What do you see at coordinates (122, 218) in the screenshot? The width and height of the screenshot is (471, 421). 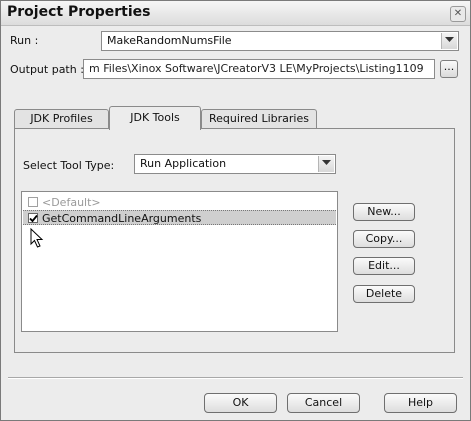 I see `list-item-label: GetCommandLineArguments` at bounding box center [122, 218].